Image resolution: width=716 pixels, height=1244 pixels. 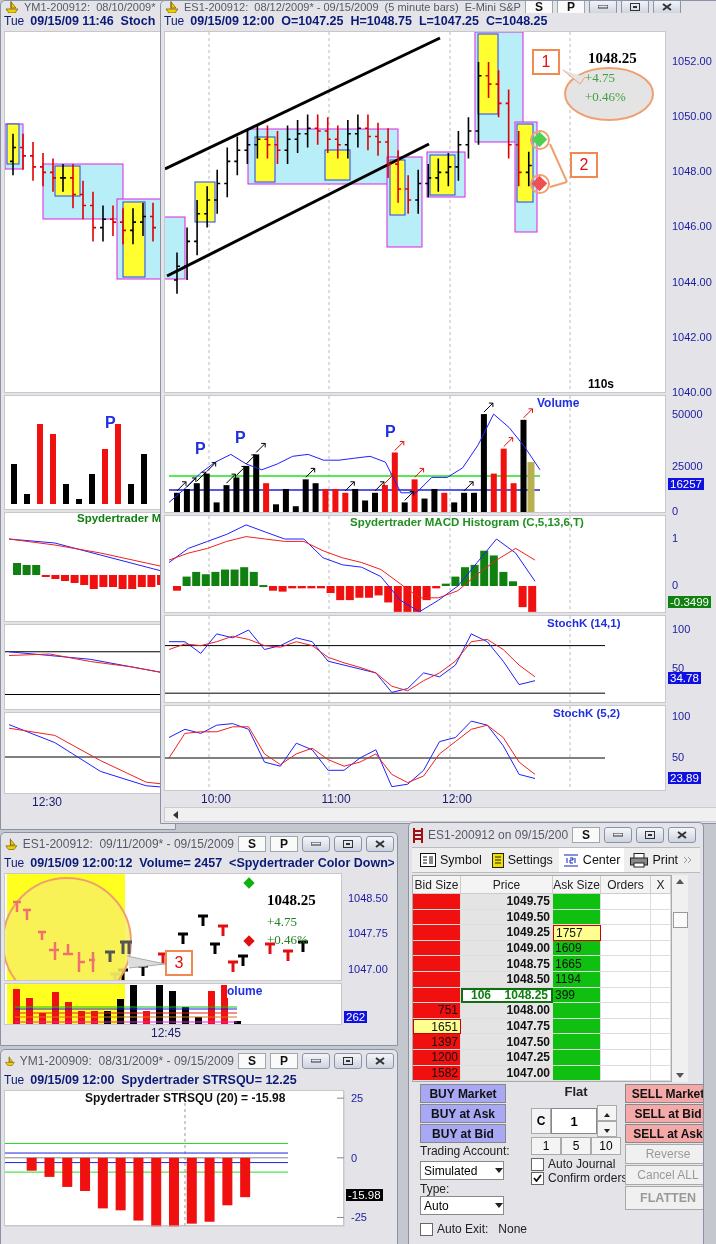 I want to click on axis-label: 1046.00, so click(x=692, y=226).